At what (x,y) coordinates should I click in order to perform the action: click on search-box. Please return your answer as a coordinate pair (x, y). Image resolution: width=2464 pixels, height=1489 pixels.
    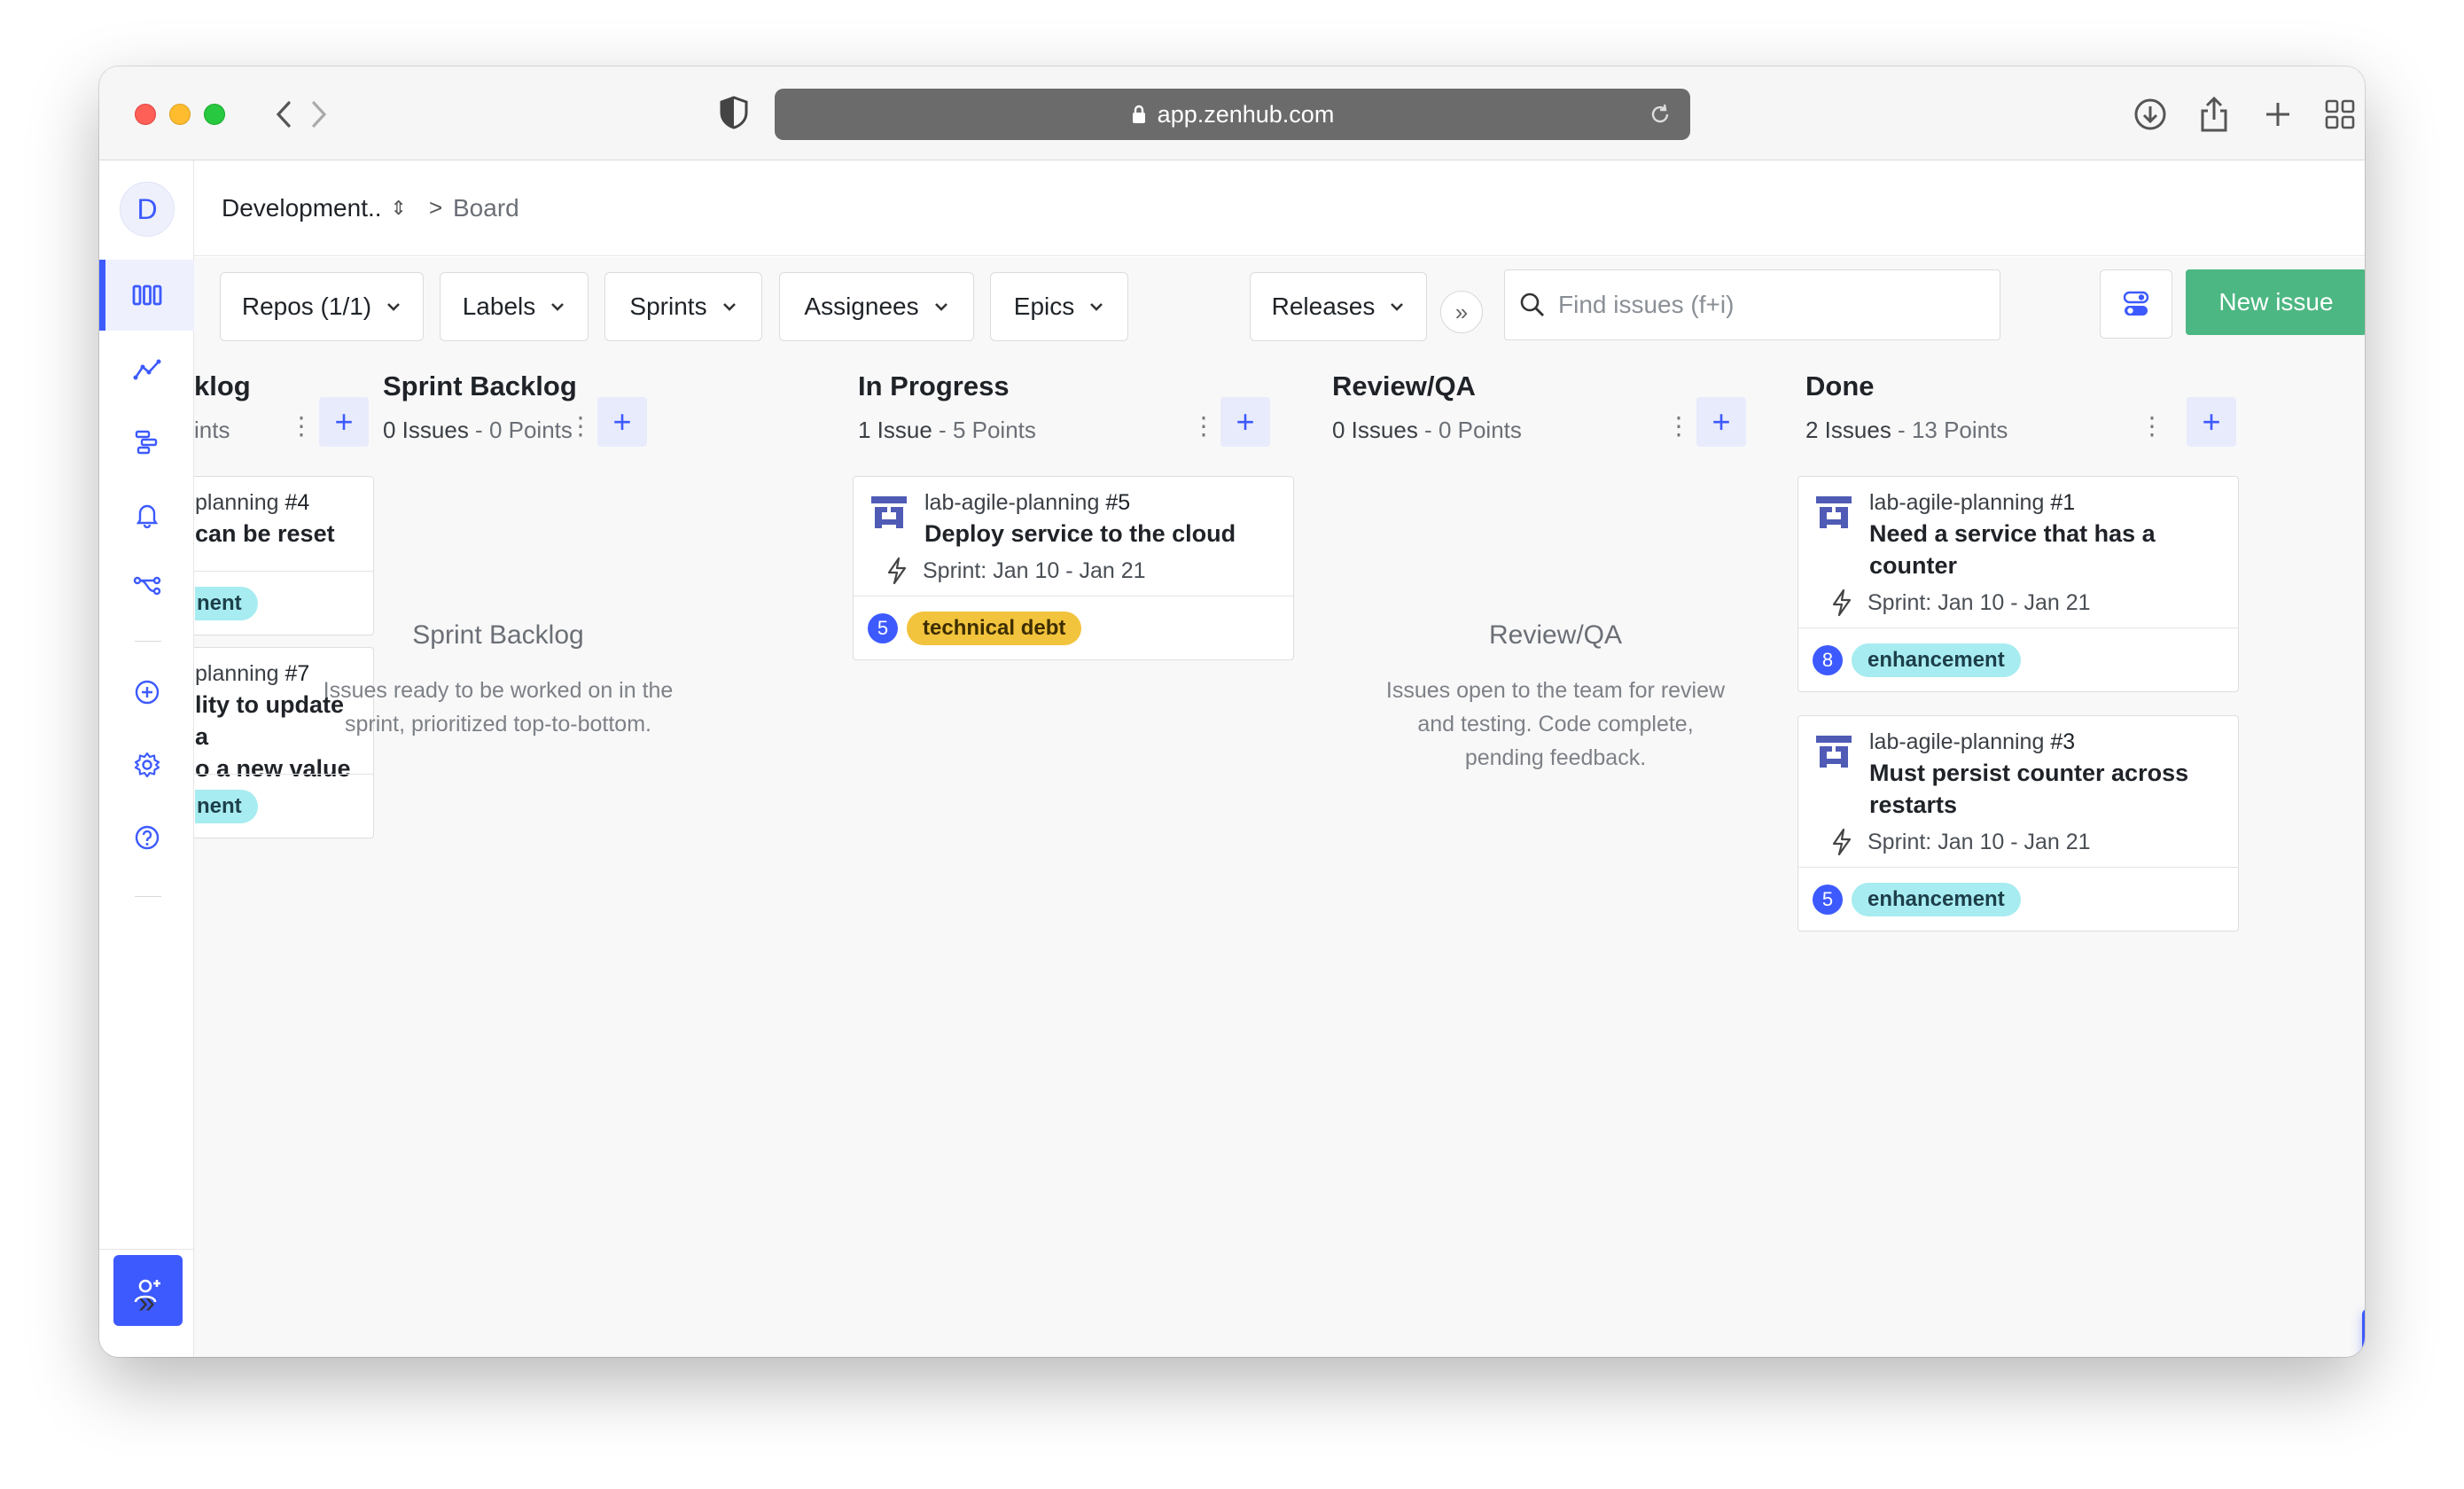
    Looking at the image, I should click on (1752, 304).